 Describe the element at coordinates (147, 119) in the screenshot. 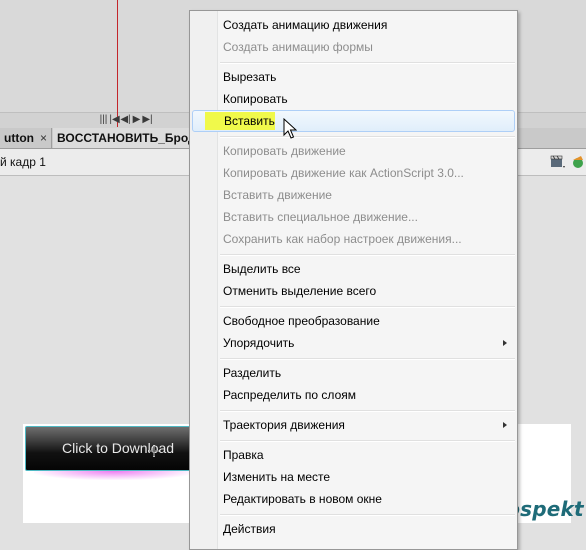

I see `next-frame-icon: ▶|` at that location.